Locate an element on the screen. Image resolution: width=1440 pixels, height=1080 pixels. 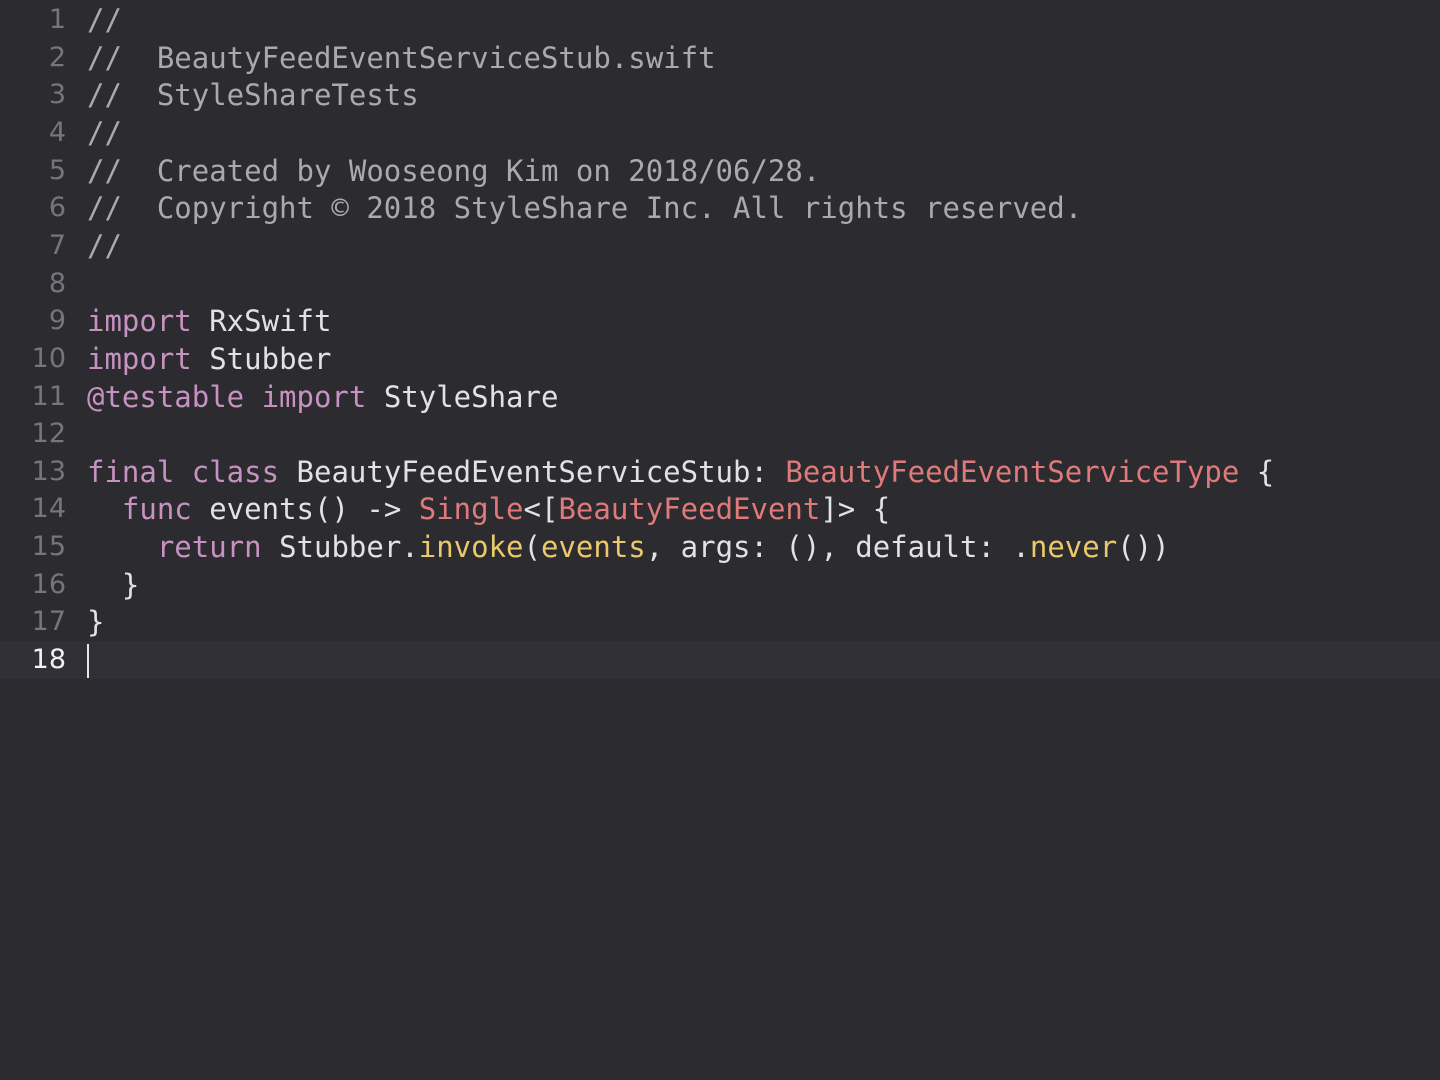
code-line: 3 // StyleShareTests is located at coordinates (720, 95).